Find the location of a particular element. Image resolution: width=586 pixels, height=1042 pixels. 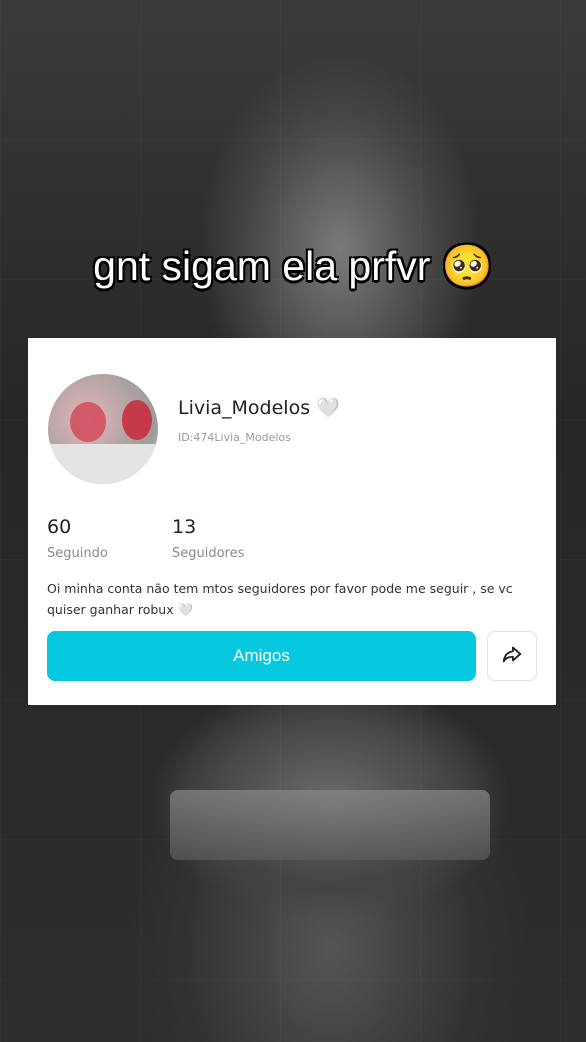

following-count: 60 is located at coordinates (59, 527).